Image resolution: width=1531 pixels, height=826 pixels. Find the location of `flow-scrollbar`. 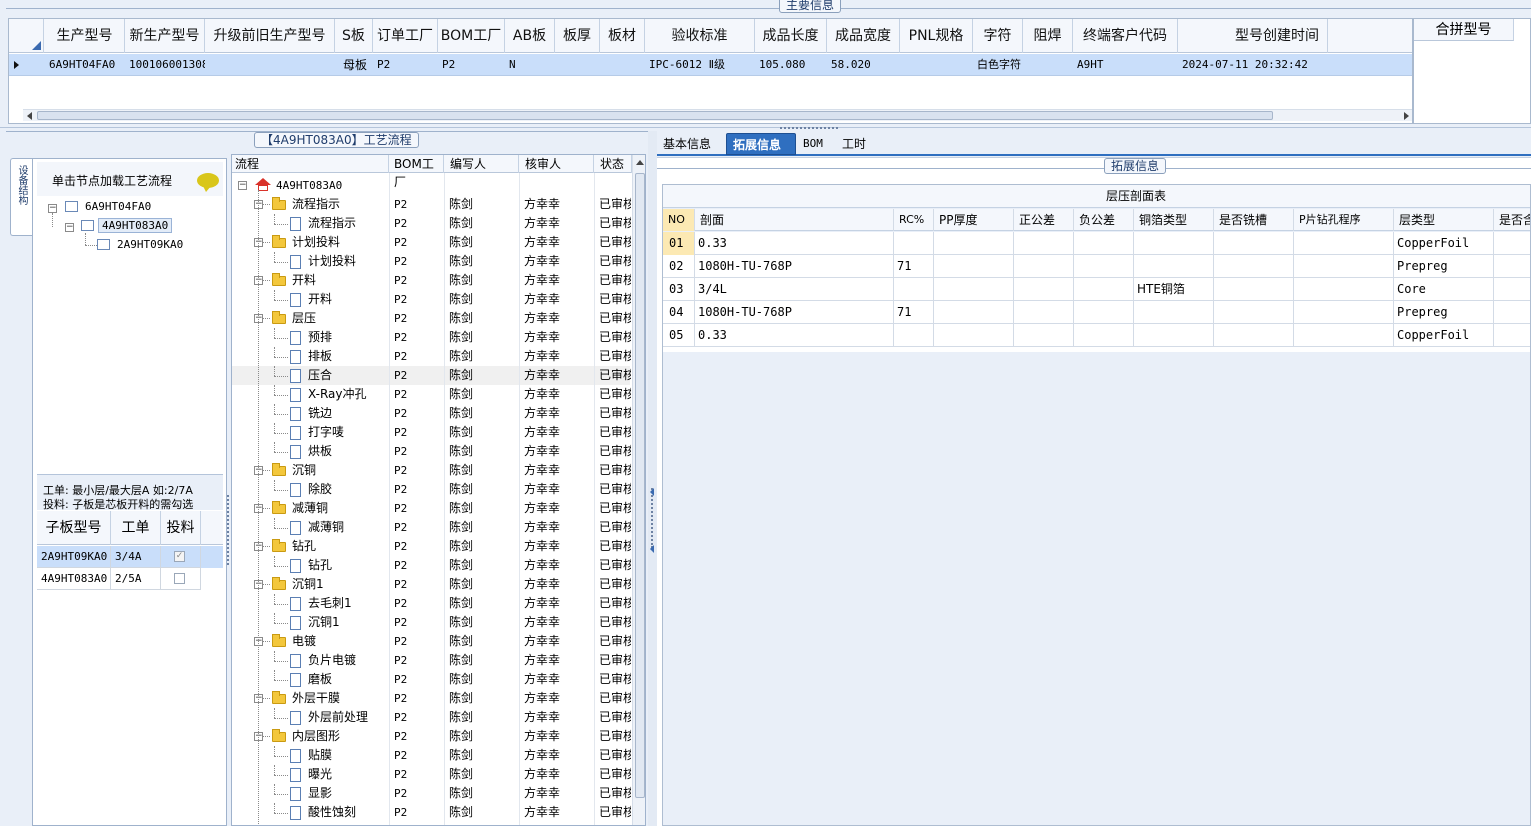

flow-scrollbar is located at coordinates (638, 490).